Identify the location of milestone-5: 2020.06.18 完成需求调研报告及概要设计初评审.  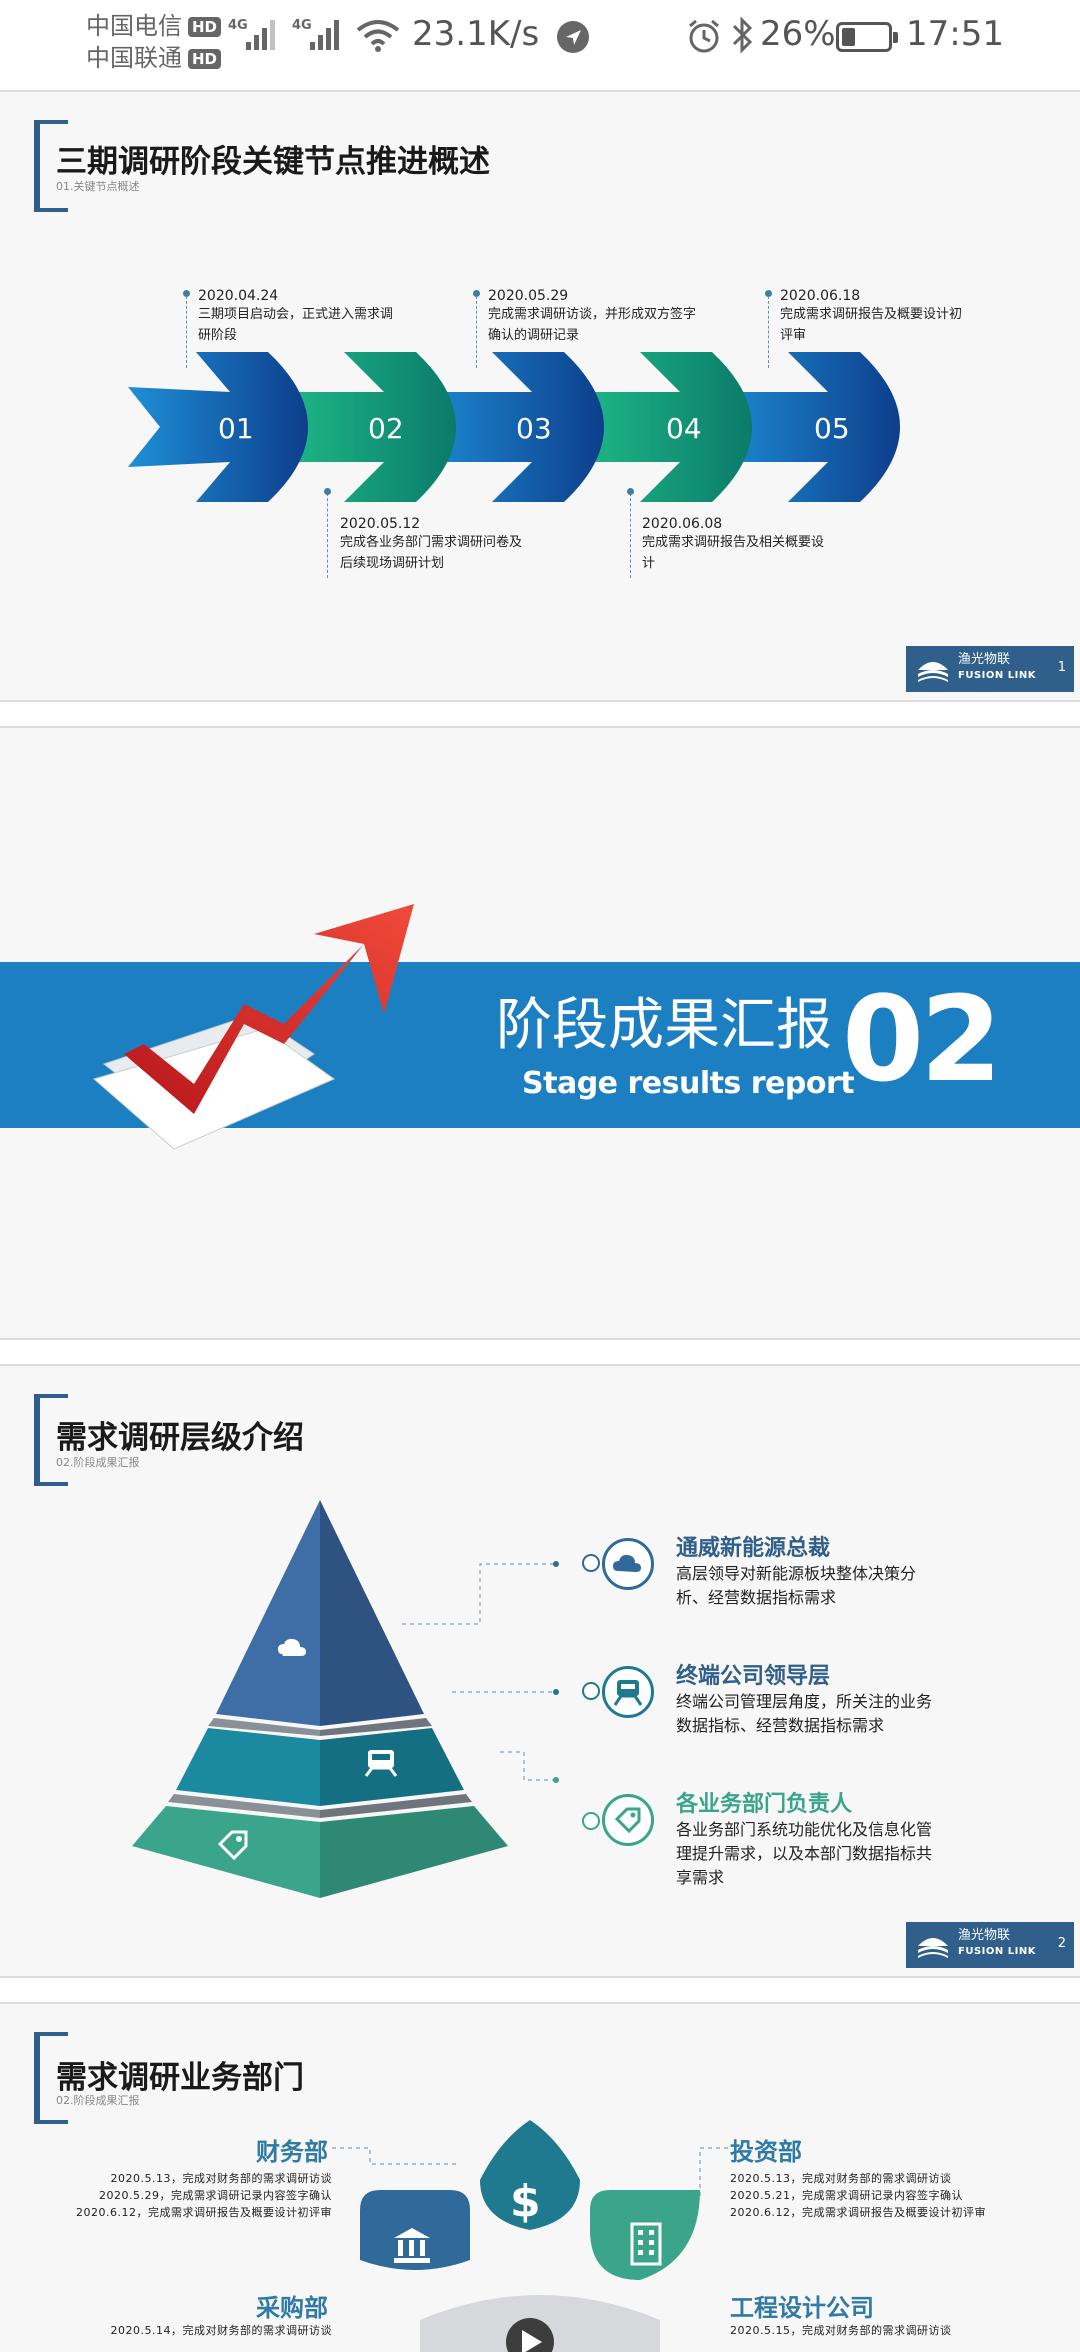
(871, 315).